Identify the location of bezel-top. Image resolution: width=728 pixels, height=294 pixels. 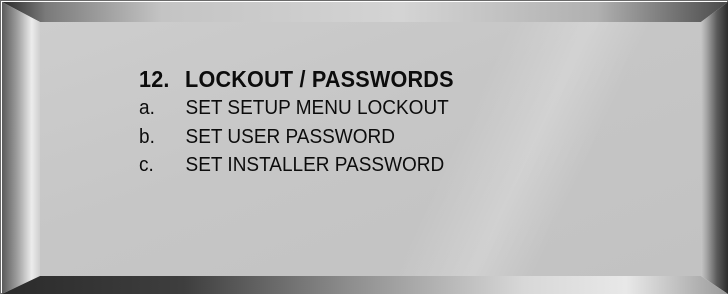
(365, 12).